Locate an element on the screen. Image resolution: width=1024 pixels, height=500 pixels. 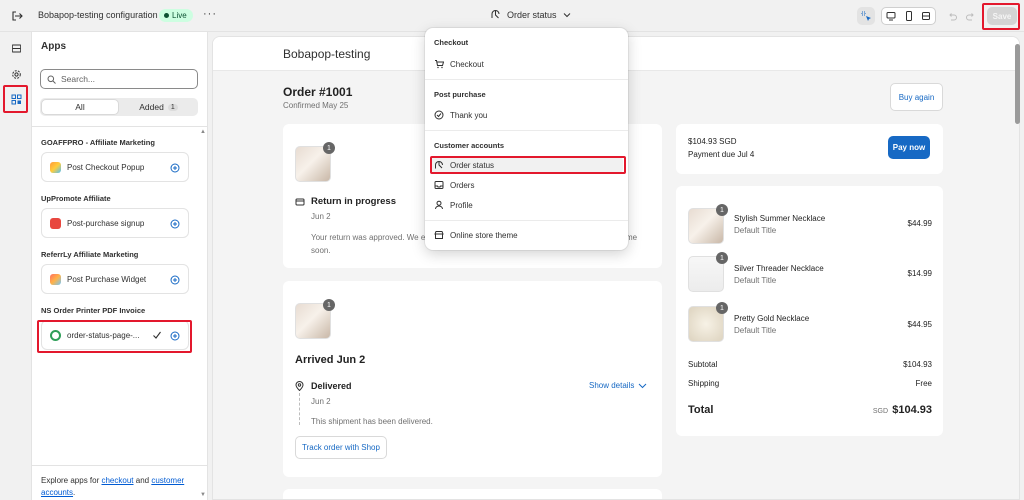
tab-added: Added 1 is located at coordinates (158, 107).